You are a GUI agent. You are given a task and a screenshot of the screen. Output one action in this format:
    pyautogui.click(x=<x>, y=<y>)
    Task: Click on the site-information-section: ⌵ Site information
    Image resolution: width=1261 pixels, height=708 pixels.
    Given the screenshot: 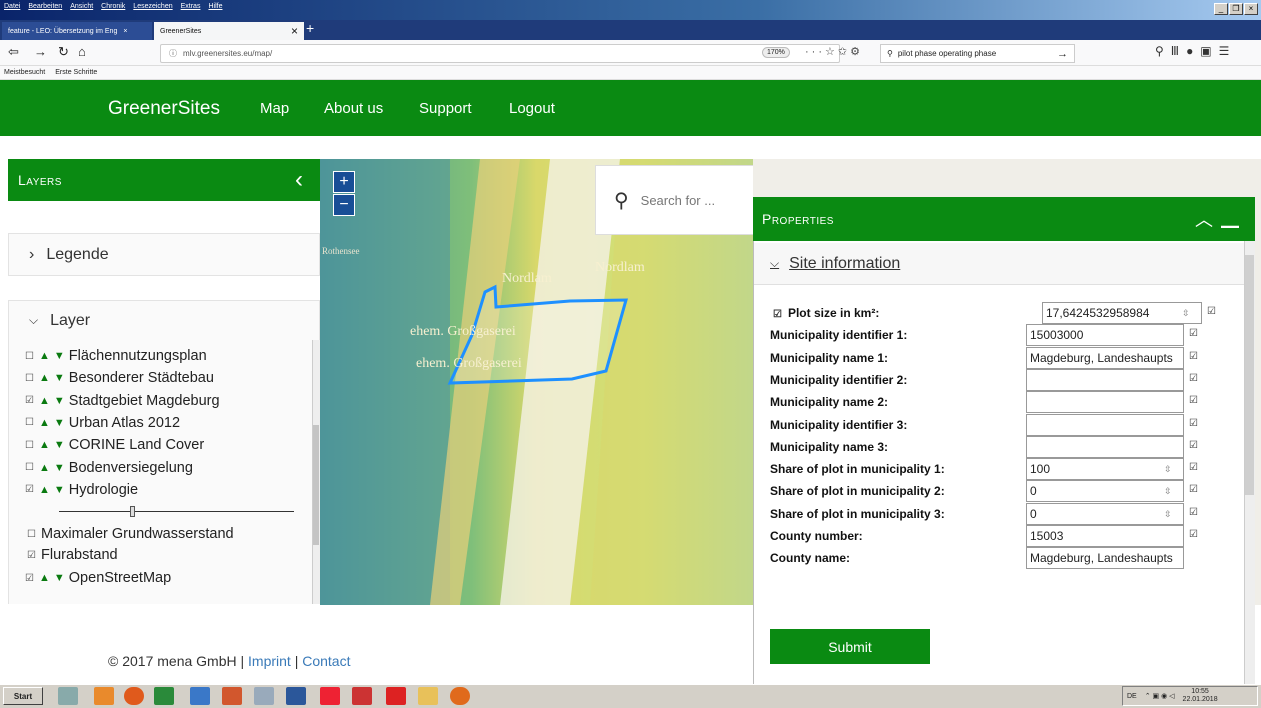 What is the action you would take?
    pyautogui.click(x=999, y=264)
    